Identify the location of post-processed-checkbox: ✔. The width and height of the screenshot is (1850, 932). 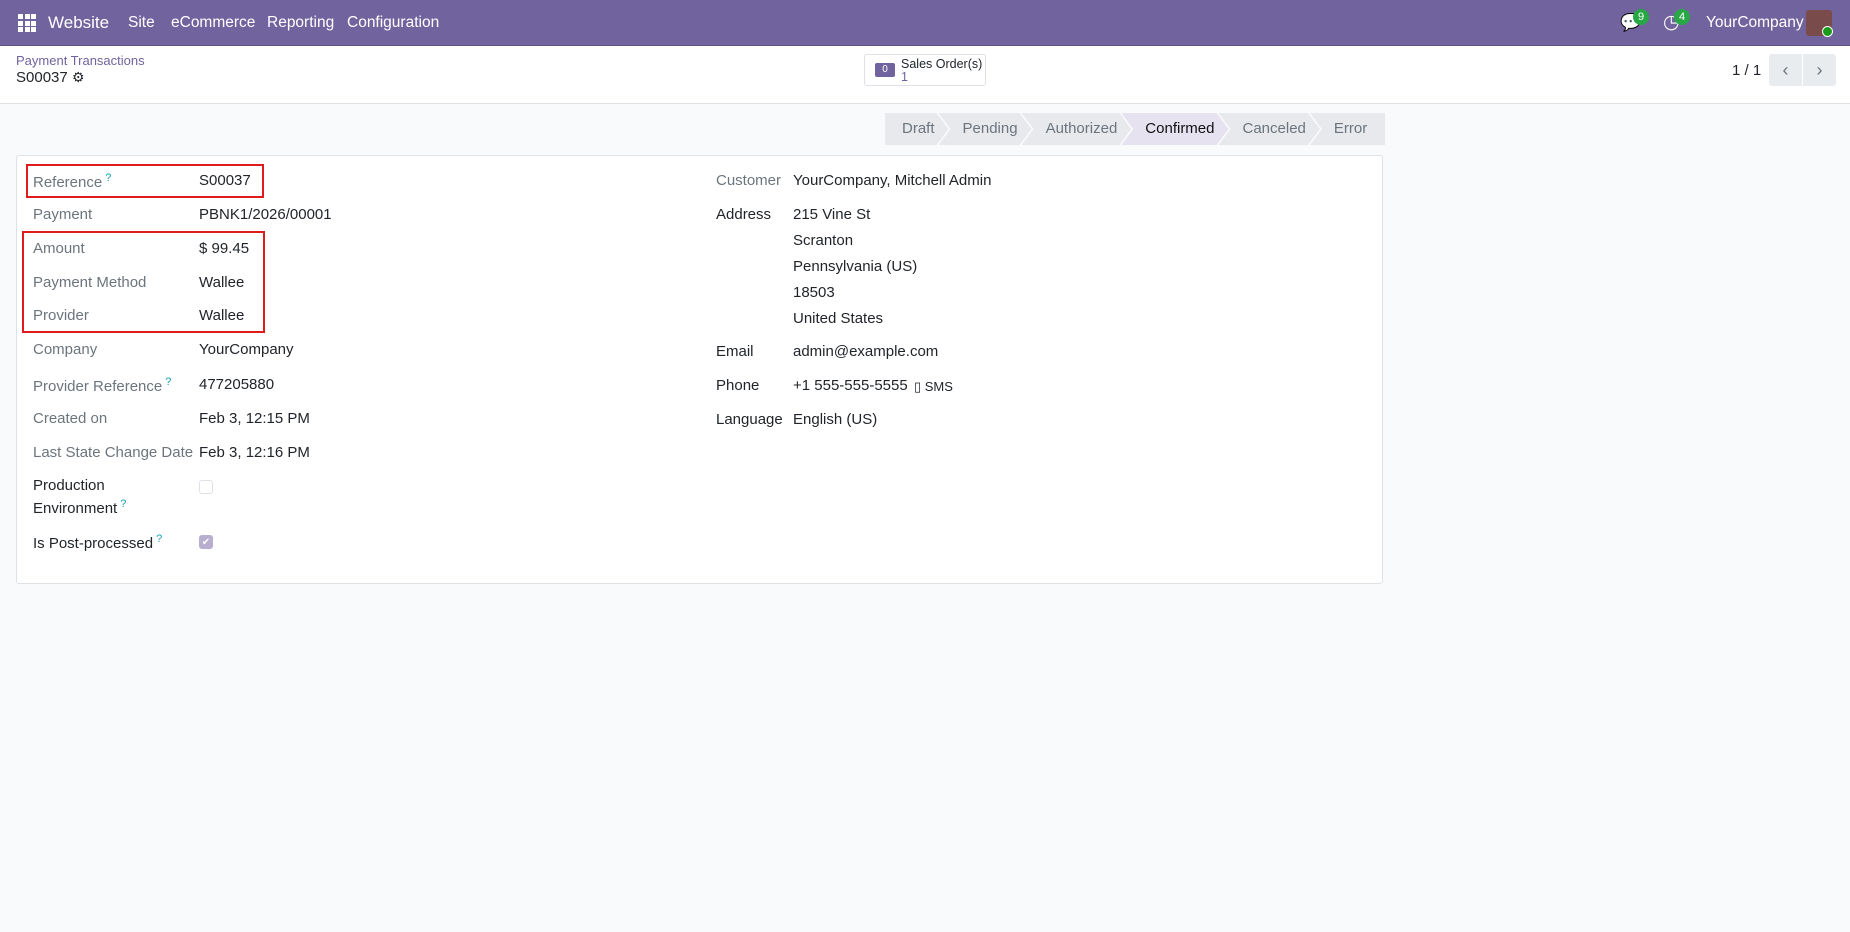
(206, 542).